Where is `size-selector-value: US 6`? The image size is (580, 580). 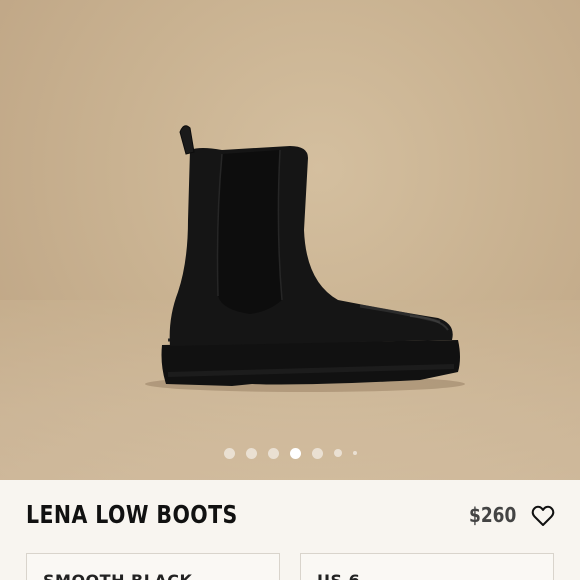 size-selector-value: US 6 is located at coordinates (338, 575).